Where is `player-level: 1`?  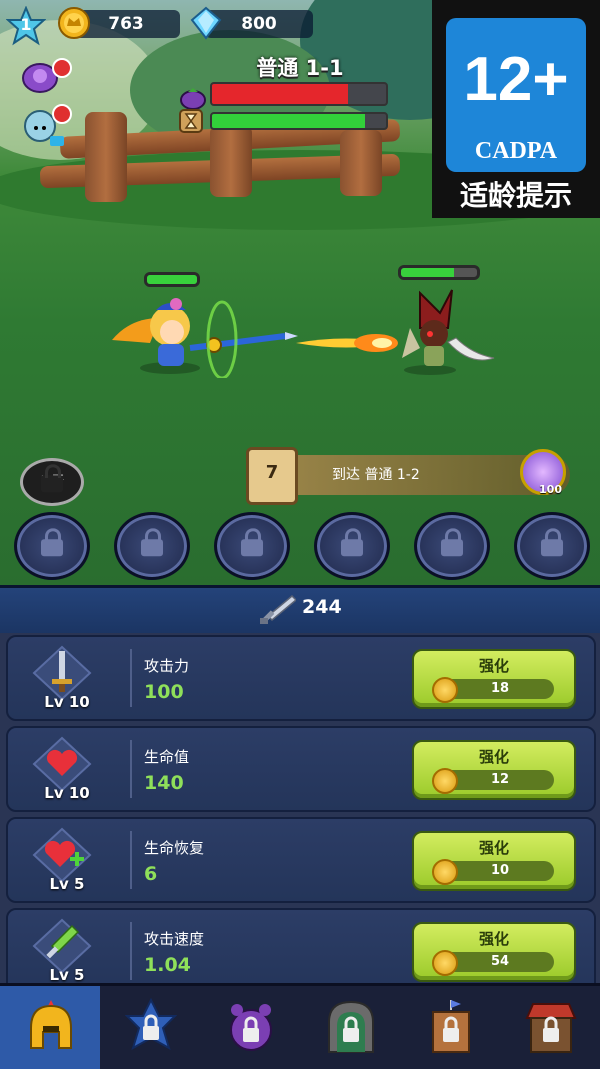
player-level: 1 is located at coordinates (26, 24).